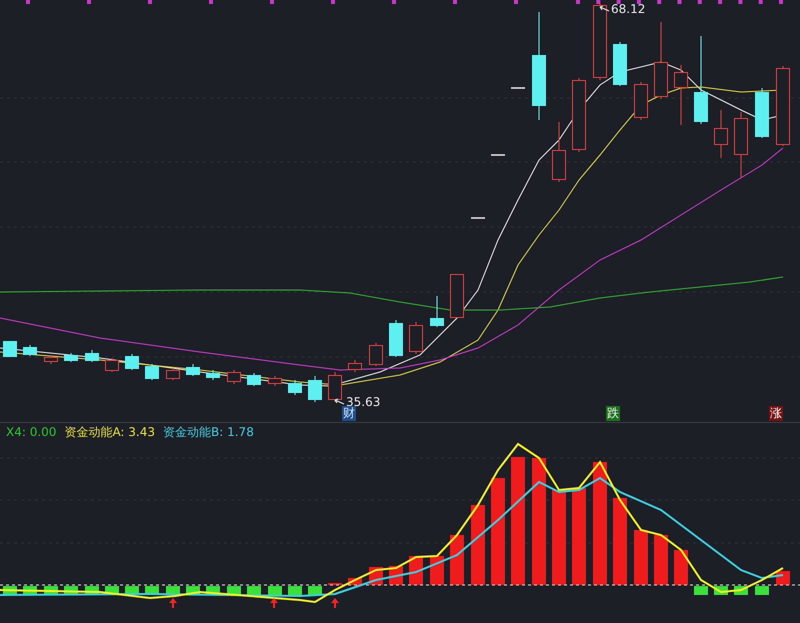 This screenshot has width=800, height=623. I want to click on price-label: 68.12, so click(628, 9).